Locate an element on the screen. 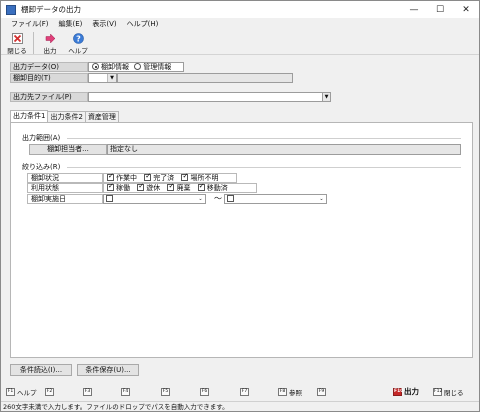  fkey-f12-cap: F12 is located at coordinates (438, 391).